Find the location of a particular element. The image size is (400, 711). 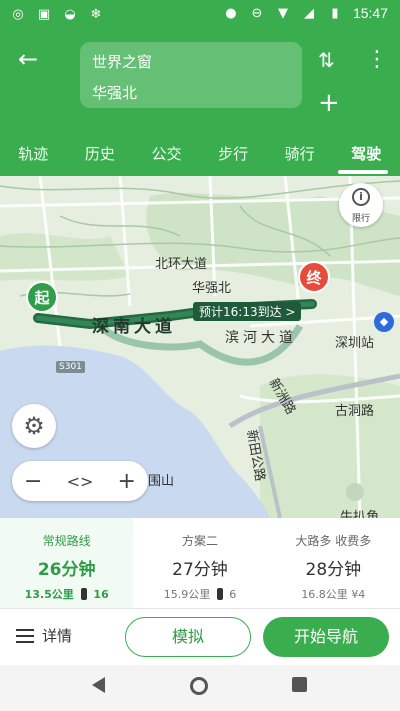

label-north-ring: 北环大道 is located at coordinates (181, 264).